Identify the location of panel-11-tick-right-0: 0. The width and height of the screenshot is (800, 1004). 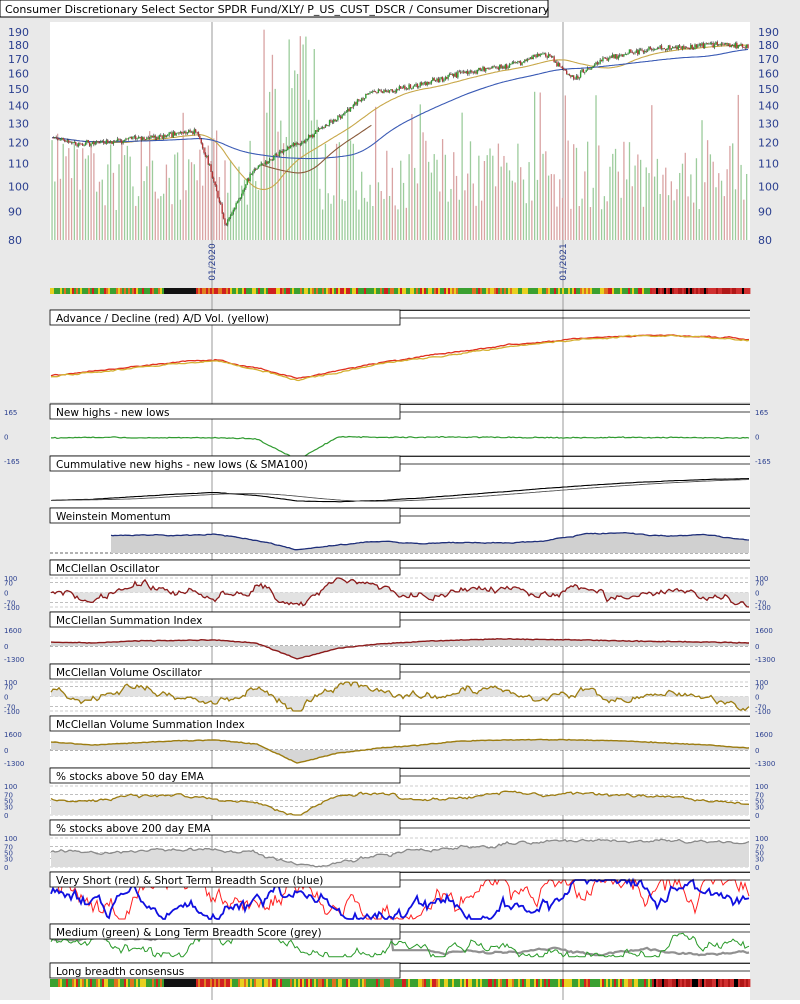
(757, 868).